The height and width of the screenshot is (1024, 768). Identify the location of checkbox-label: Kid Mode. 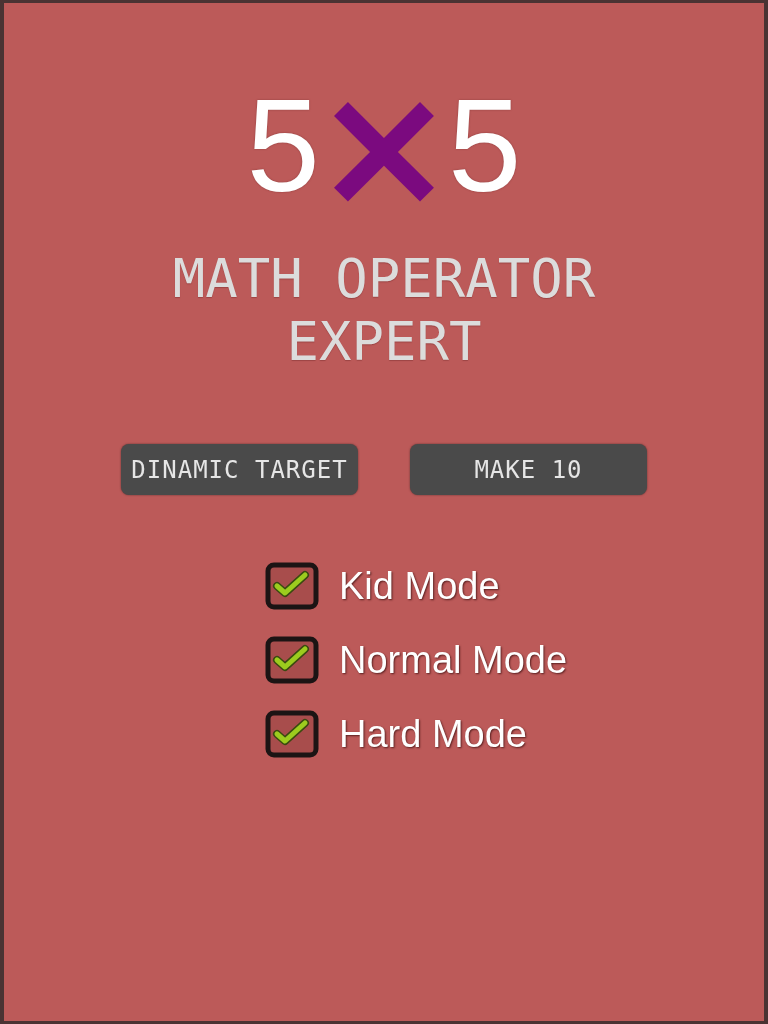
(419, 586).